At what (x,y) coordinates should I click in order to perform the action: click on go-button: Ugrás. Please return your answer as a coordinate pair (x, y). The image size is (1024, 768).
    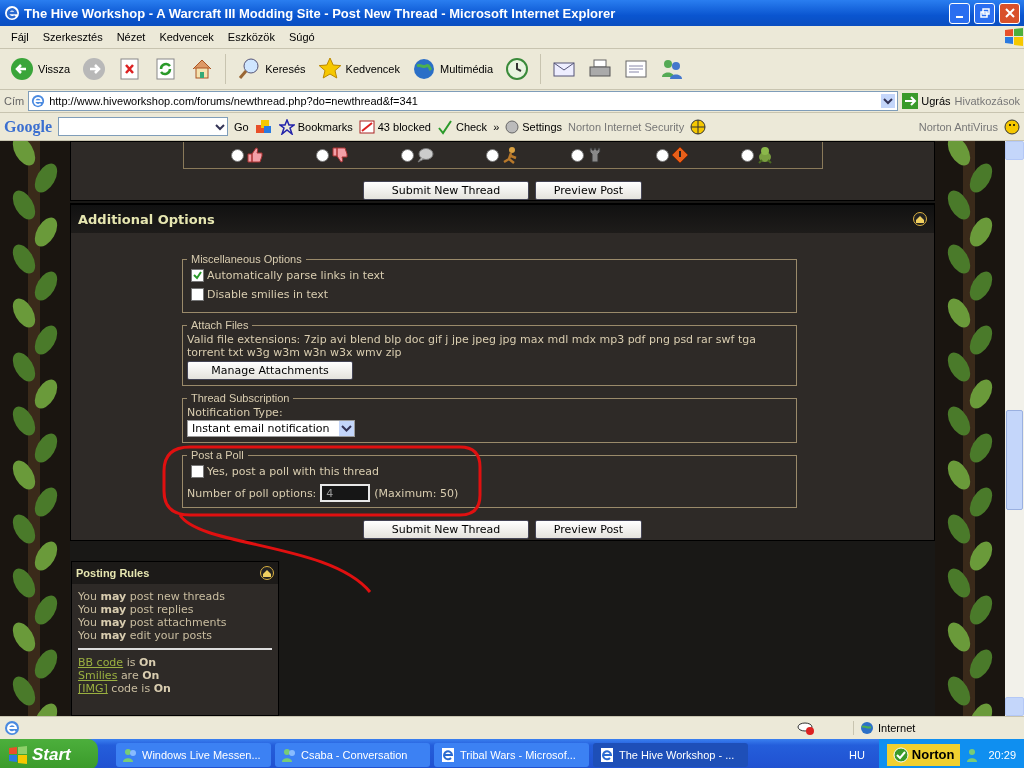
    Looking at the image, I should click on (926, 101).